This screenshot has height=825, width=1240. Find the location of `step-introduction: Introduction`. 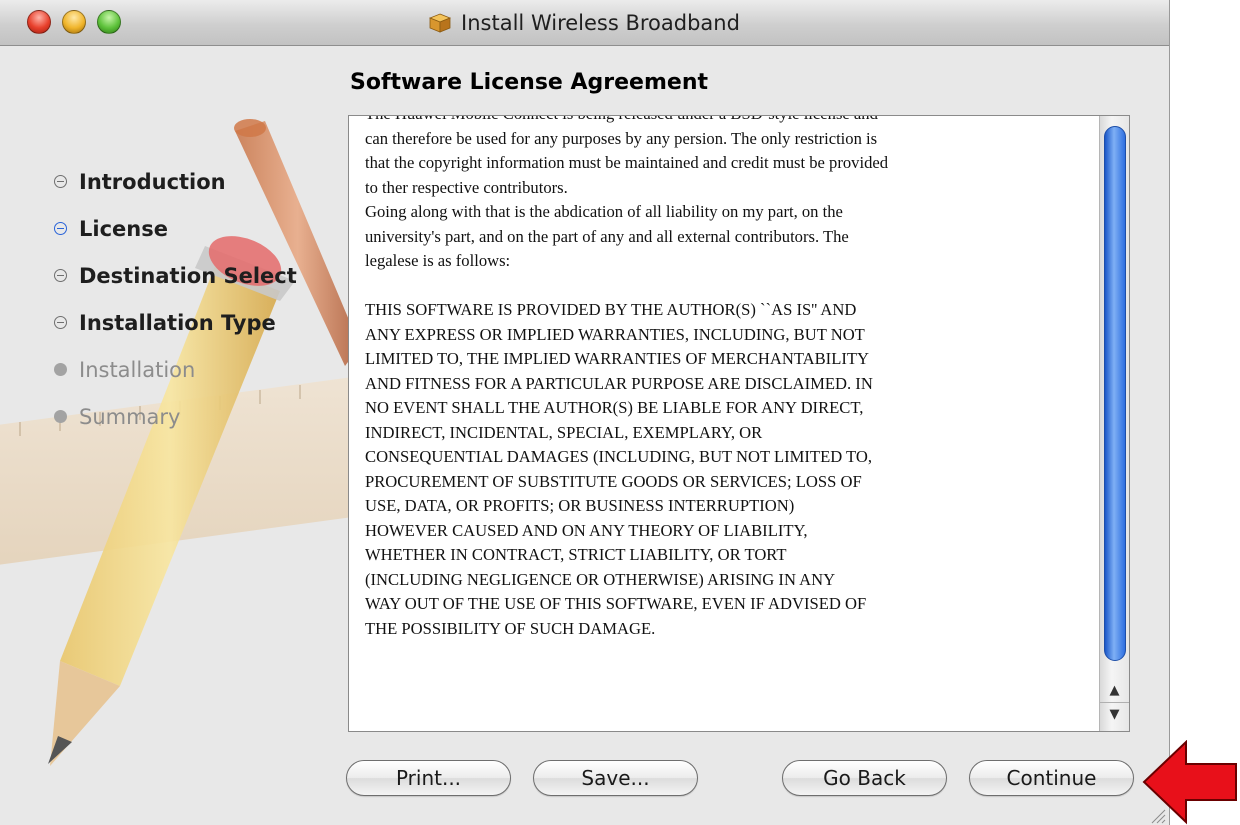

step-introduction: Introduction is located at coordinates (175, 181).